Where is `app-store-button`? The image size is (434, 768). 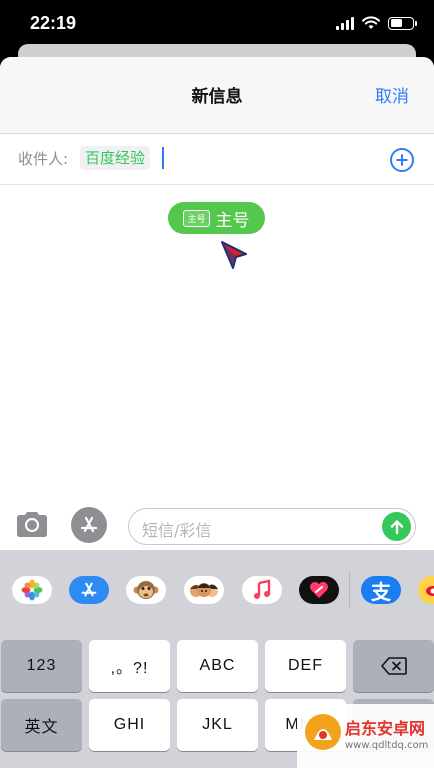 app-store-button is located at coordinates (89, 525).